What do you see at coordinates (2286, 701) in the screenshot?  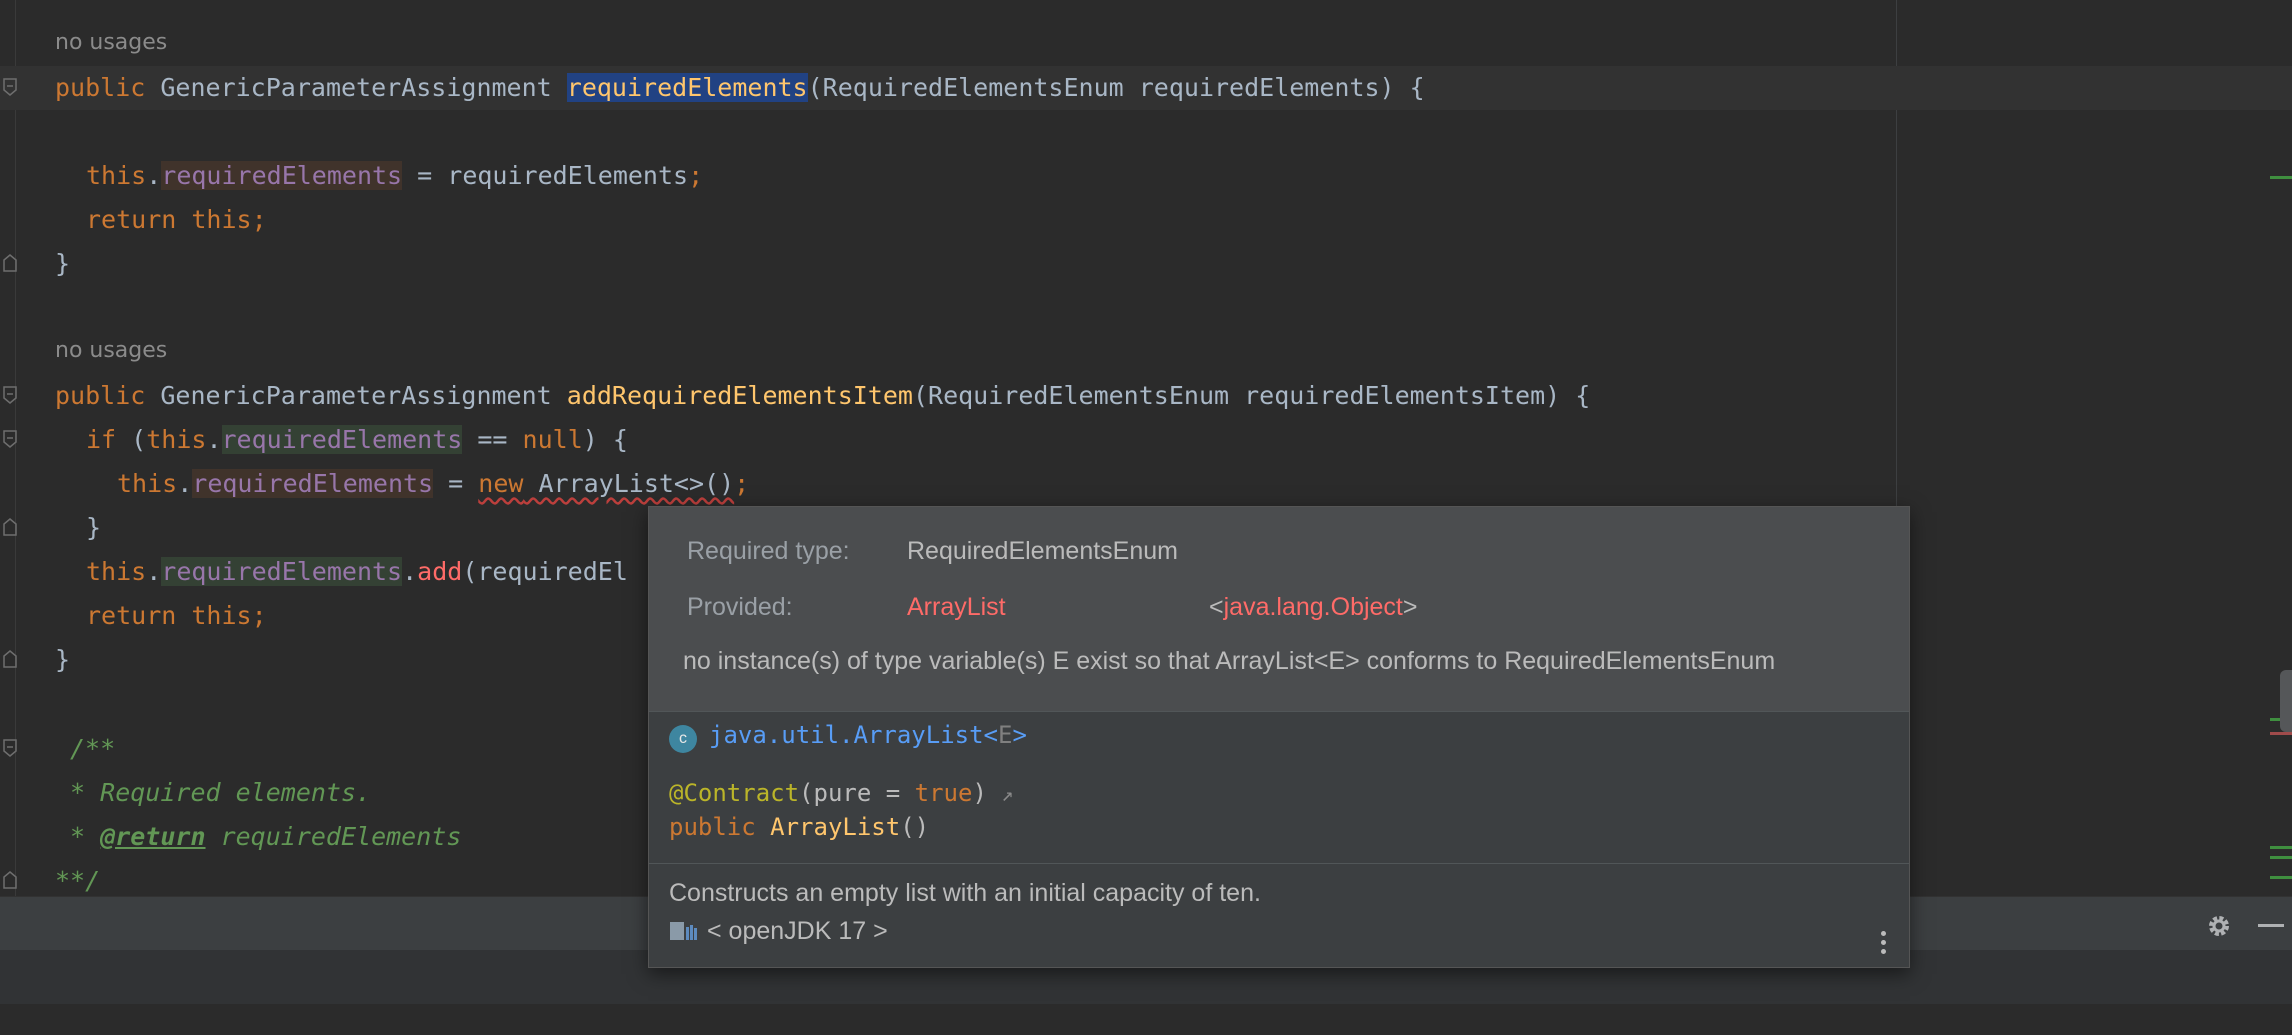 I see `scrollbar-thumb` at bounding box center [2286, 701].